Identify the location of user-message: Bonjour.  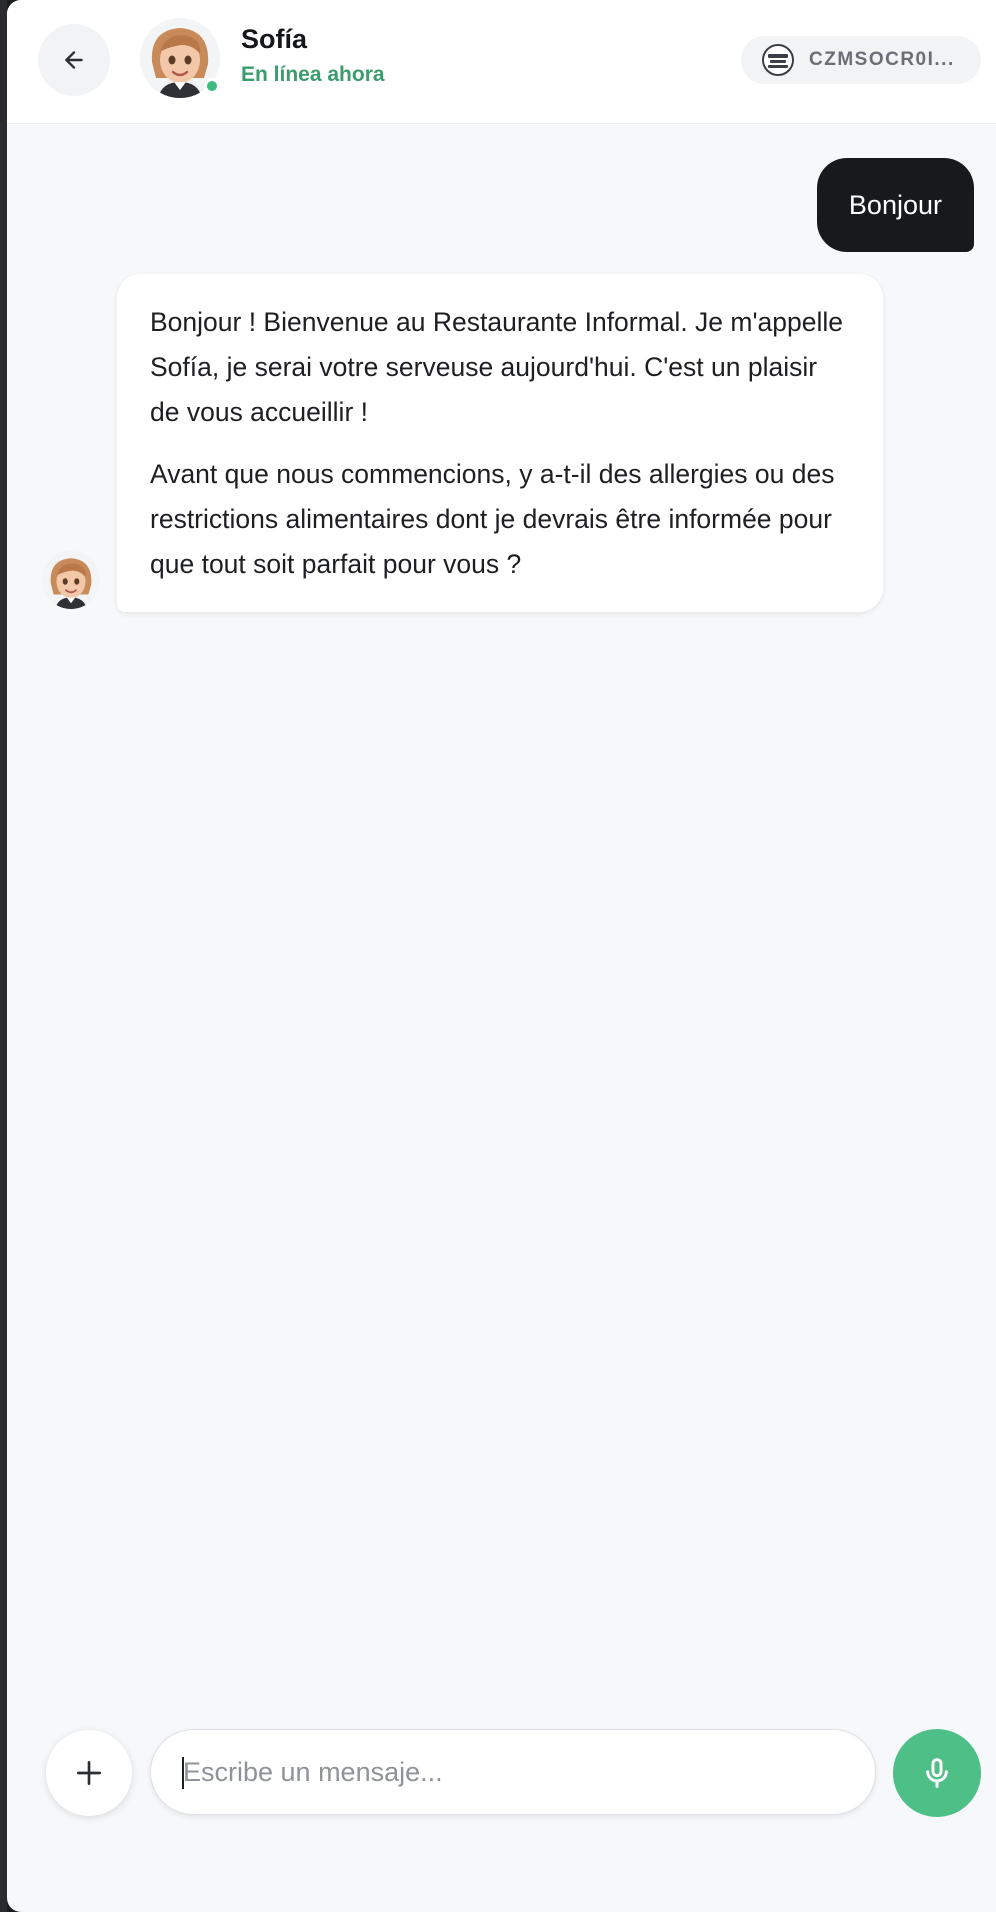
(895, 205).